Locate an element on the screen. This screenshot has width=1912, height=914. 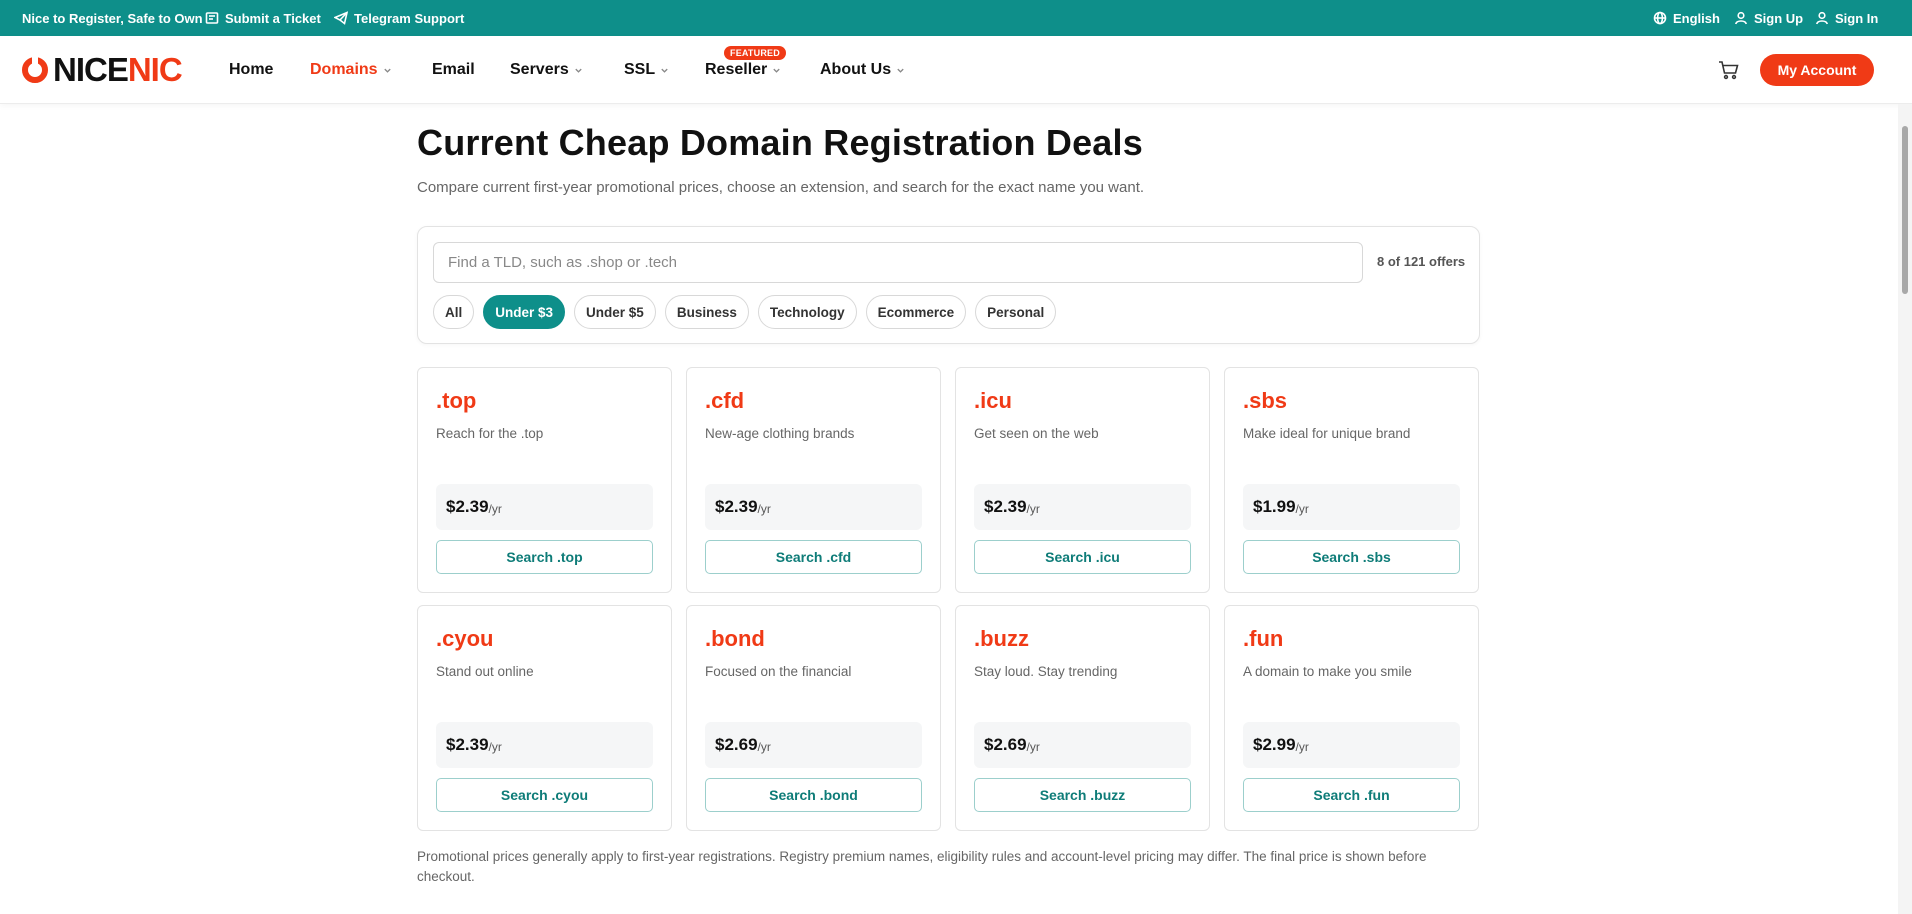
card-tld: .cfd is located at coordinates (725, 400).